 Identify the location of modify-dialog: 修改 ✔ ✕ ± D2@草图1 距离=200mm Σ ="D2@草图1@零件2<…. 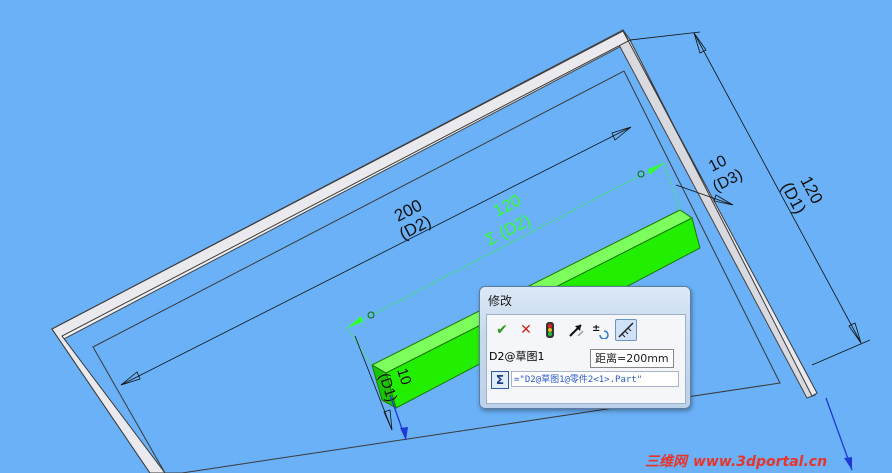
(585, 347).